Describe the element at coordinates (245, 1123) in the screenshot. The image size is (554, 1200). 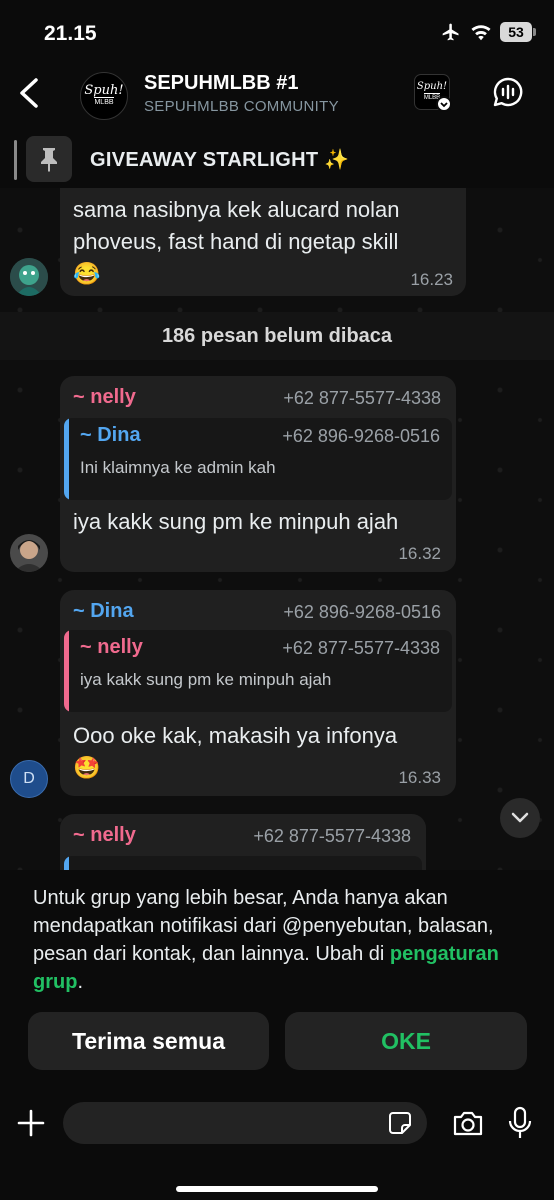
I see `message-input` at that location.